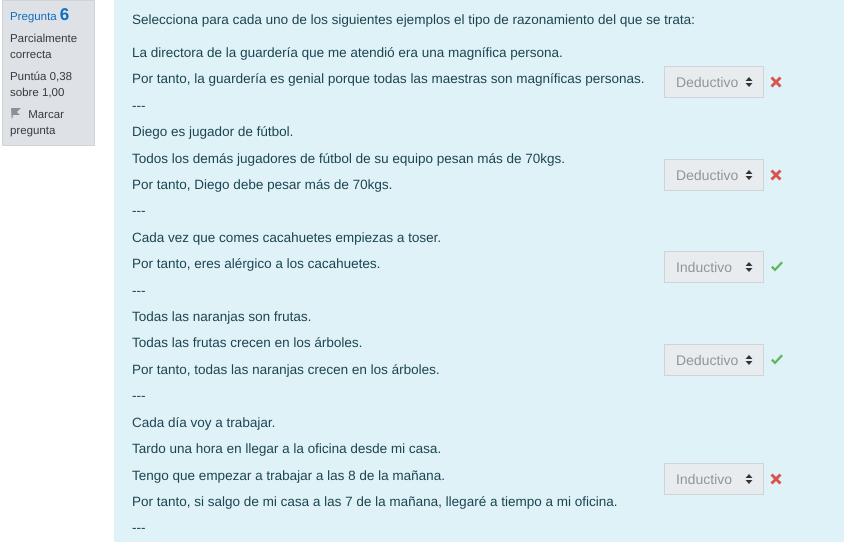  Describe the element at coordinates (414, 20) in the screenshot. I see `question-prompt: Selecciona para cada uno de los siguientes ejemplos el tipo de razonamiento del que se trata:` at that location.